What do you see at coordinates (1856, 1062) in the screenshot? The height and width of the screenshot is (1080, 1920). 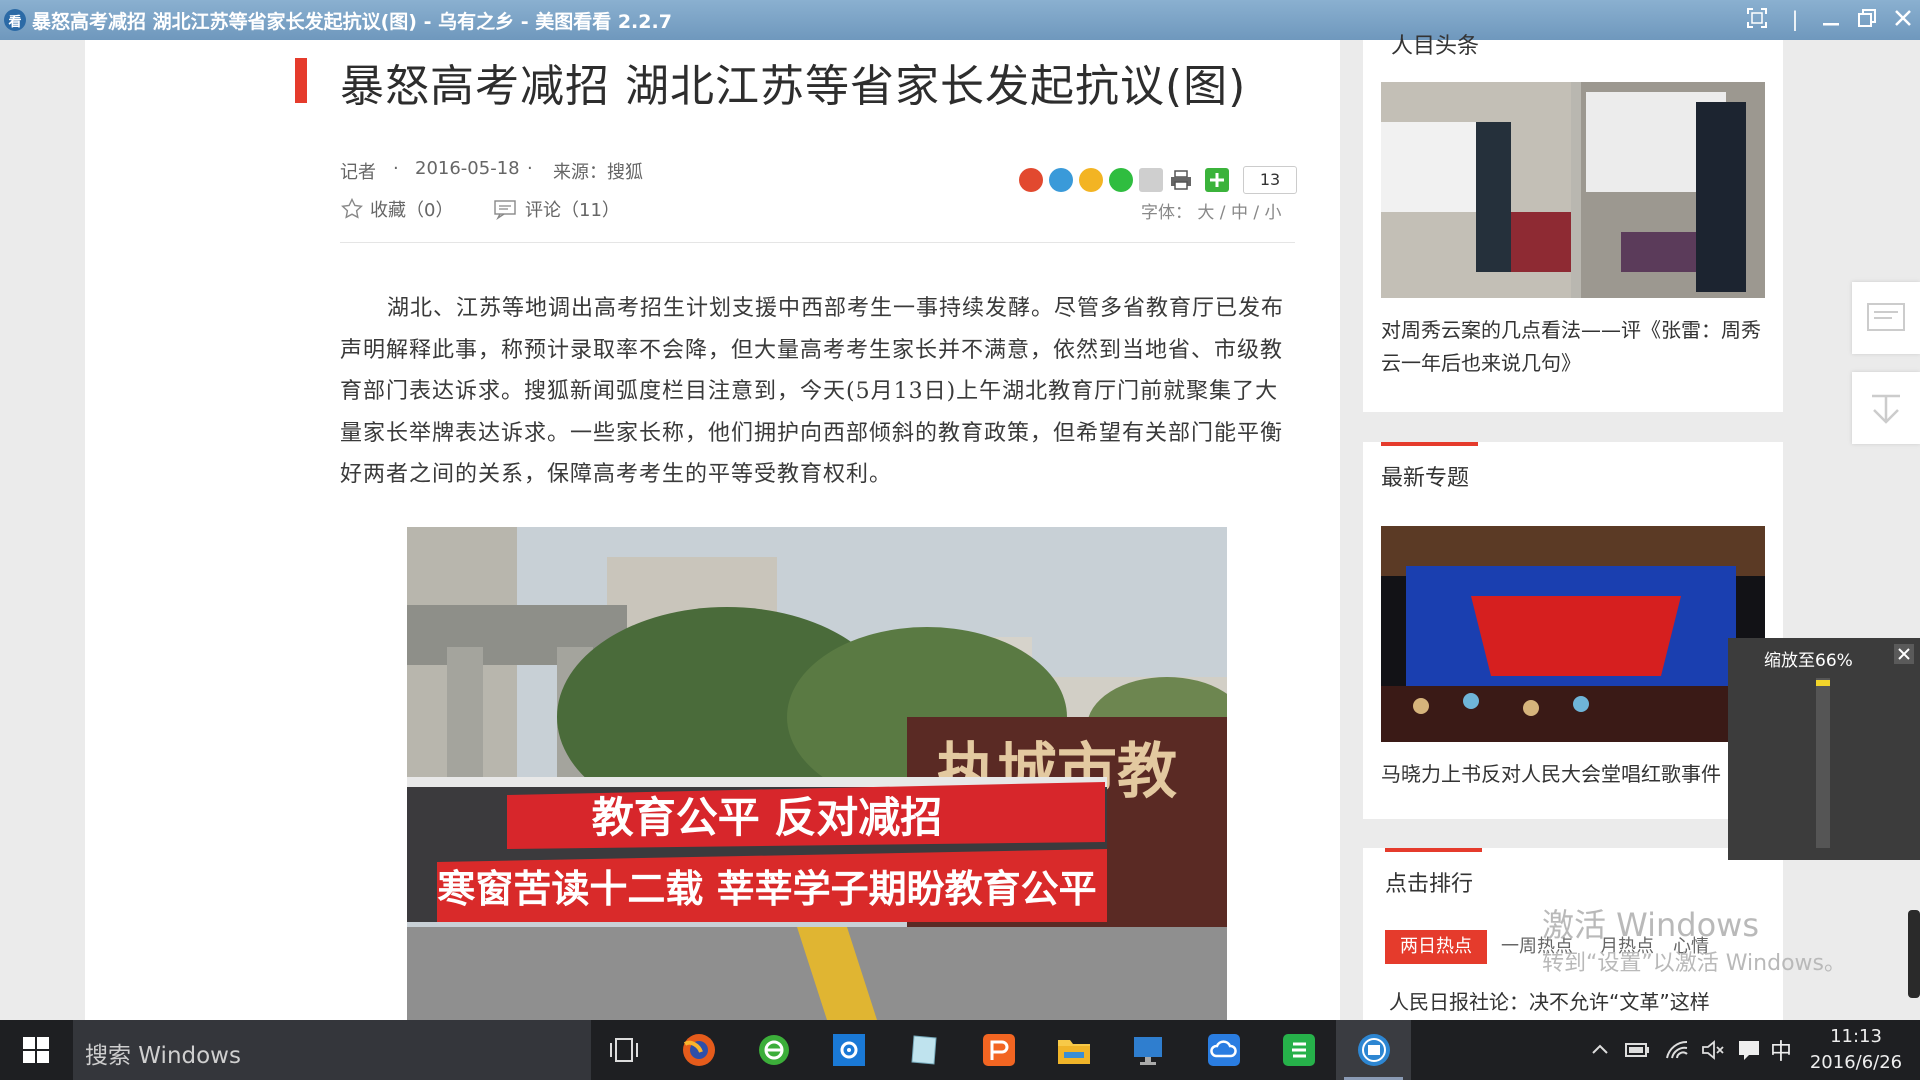 I see `clock-date: 2016/6/26` at bounding box center [1856, 1062].